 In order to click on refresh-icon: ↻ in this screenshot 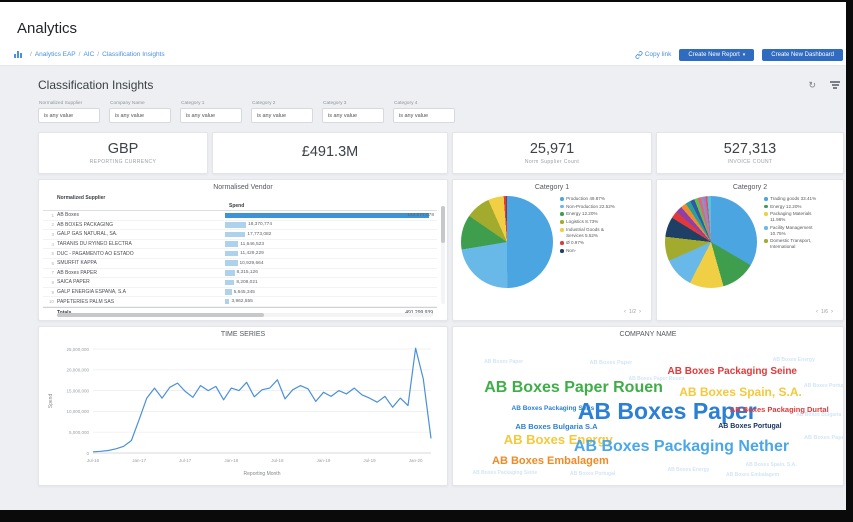, I will do `click(812, 85)`.